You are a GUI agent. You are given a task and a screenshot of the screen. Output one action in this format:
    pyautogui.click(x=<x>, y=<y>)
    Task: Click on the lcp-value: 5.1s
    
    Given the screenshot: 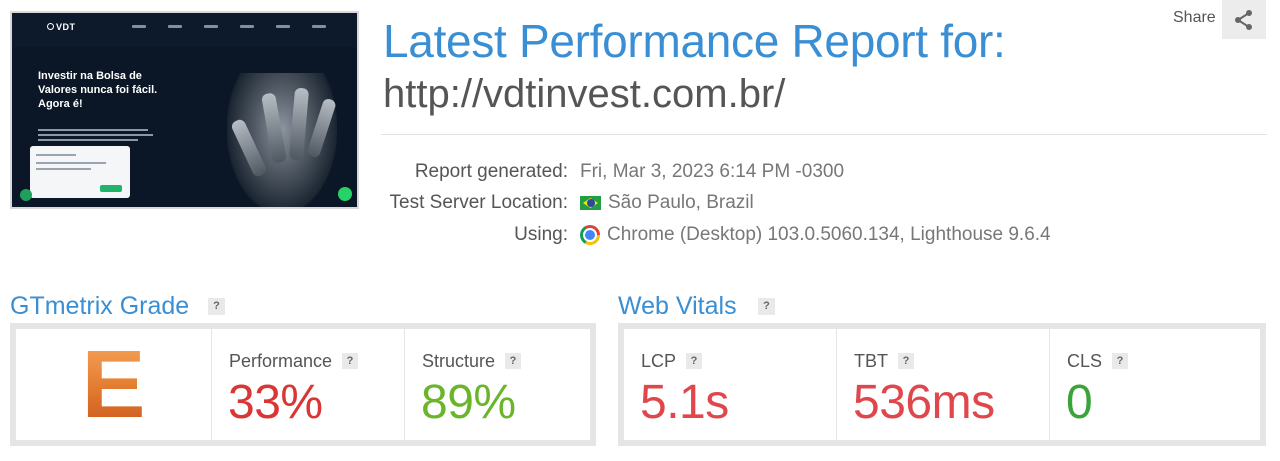 What is the action you would take?
    pyautogui.click(x=684, y=402)
    